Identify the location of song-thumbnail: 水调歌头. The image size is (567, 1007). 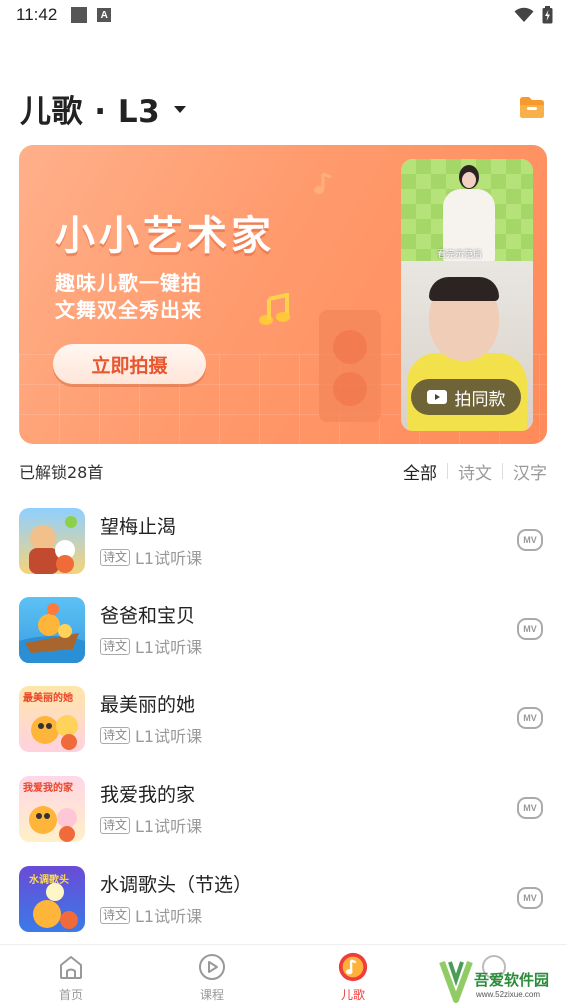
(52, 899).